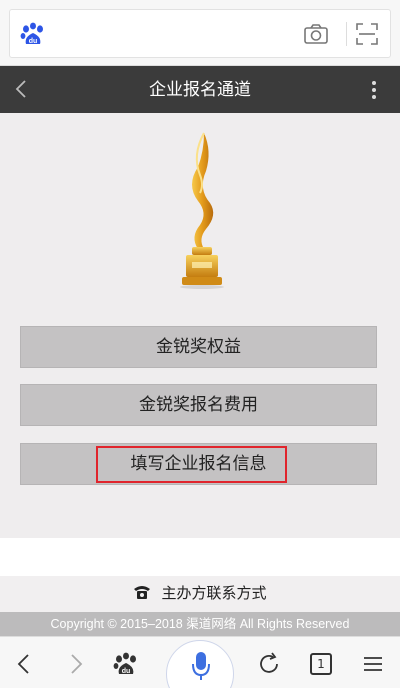  I want to click on divider, so click(346, 34).